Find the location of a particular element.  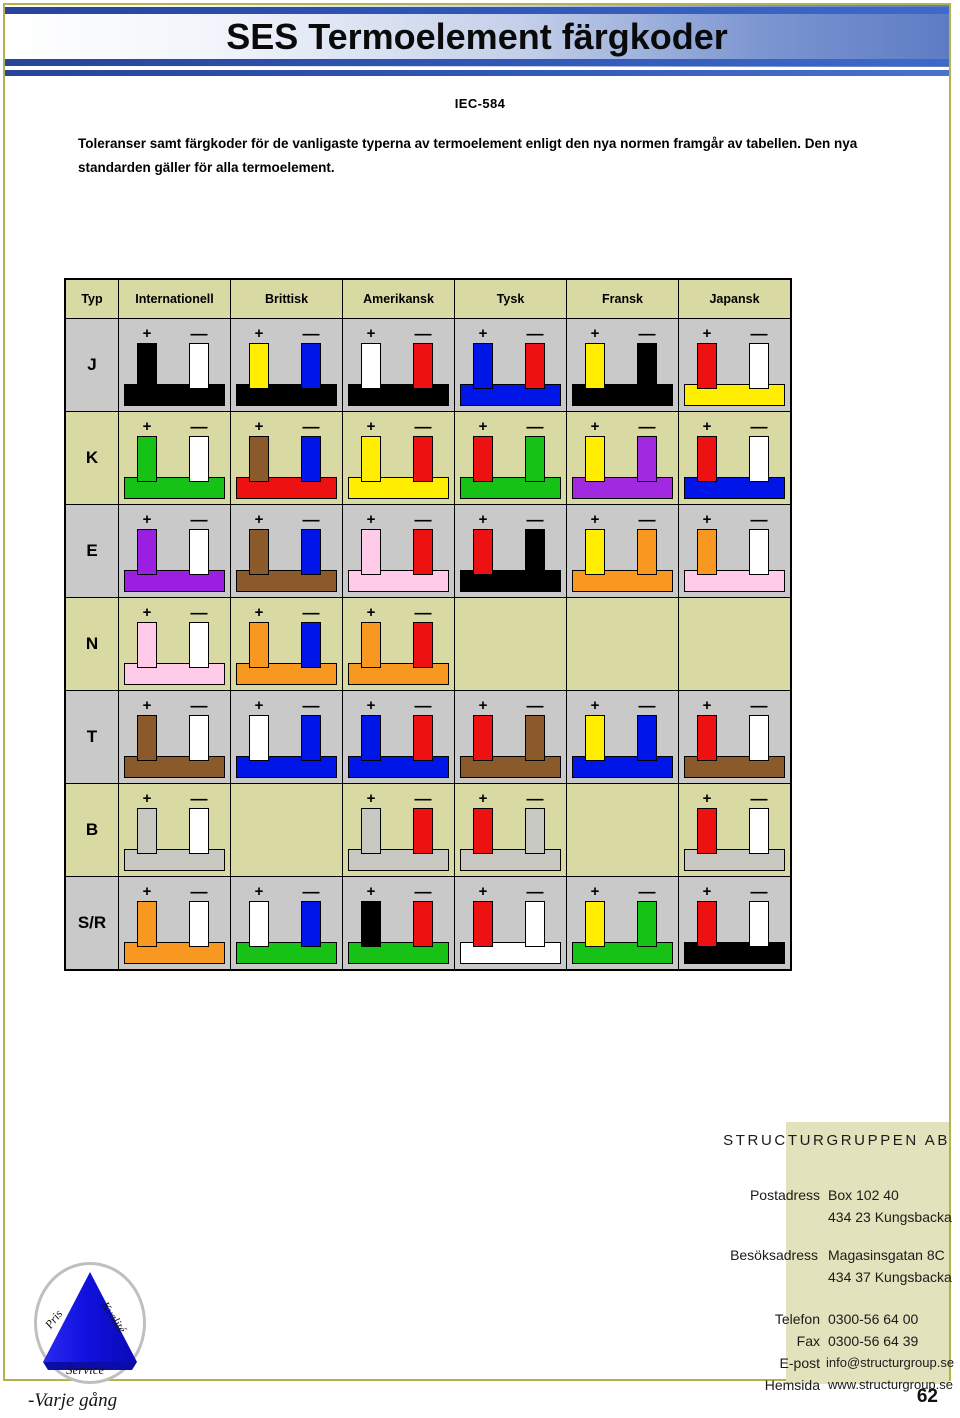

color-code-cell-t-brittisk: + — is located at coordinates (286, 737).